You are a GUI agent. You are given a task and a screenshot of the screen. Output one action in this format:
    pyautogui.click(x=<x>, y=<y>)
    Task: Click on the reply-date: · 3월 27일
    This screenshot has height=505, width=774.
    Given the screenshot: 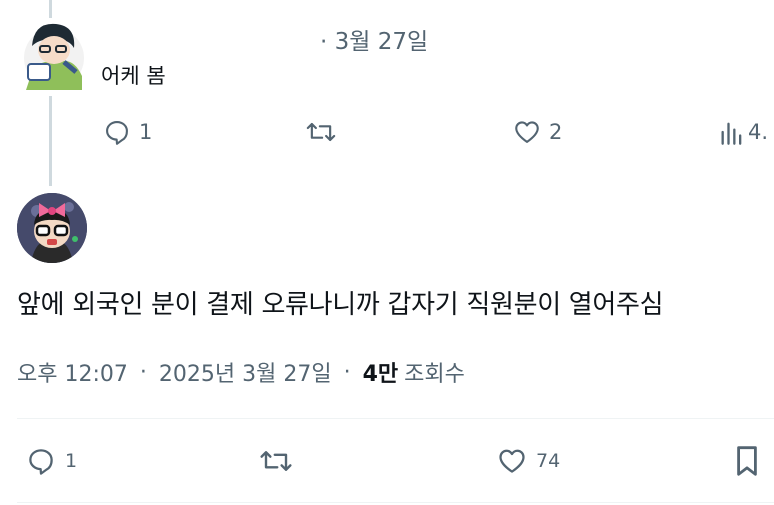 What is the action you would take?
    pyautogui.click(x=374, y=39)
    